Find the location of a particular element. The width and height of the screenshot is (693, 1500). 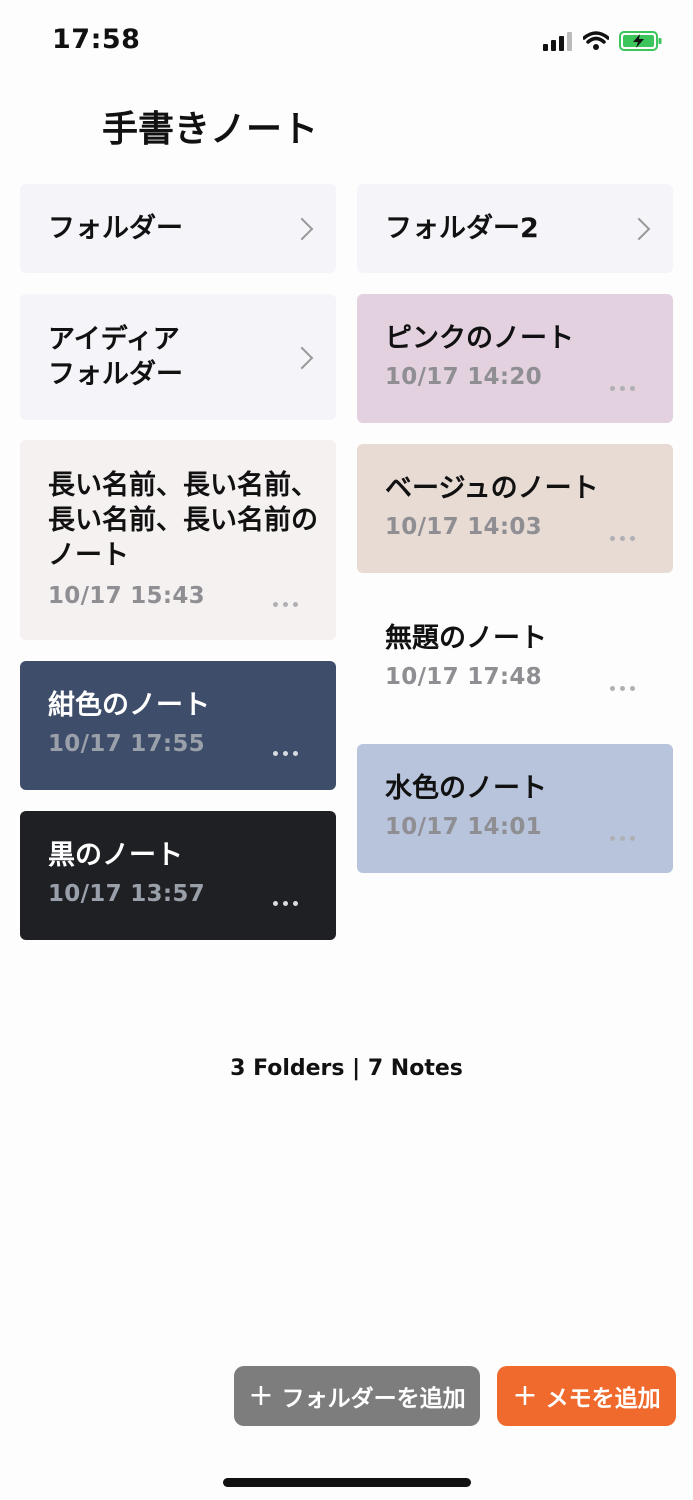

note-date: 10/17 17:55 is located at coordinates (126, 744).